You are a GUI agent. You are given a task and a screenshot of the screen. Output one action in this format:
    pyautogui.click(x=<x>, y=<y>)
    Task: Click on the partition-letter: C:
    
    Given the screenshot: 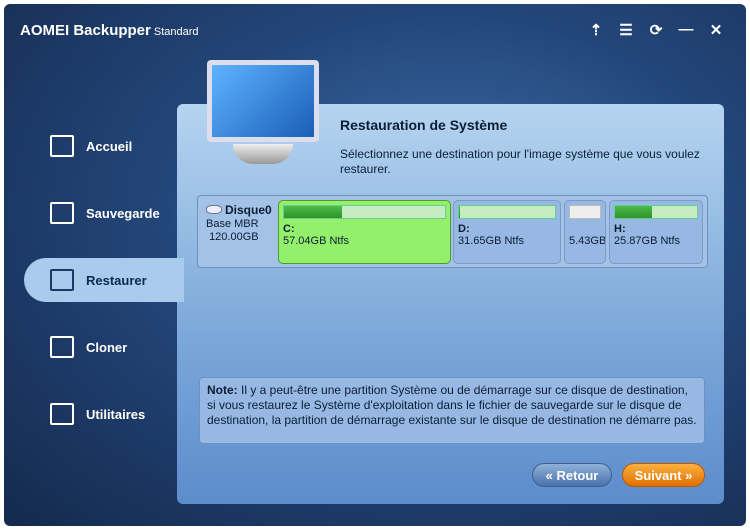 What is the action you would take?
    pyautogui.click(x=289, y=229)
    